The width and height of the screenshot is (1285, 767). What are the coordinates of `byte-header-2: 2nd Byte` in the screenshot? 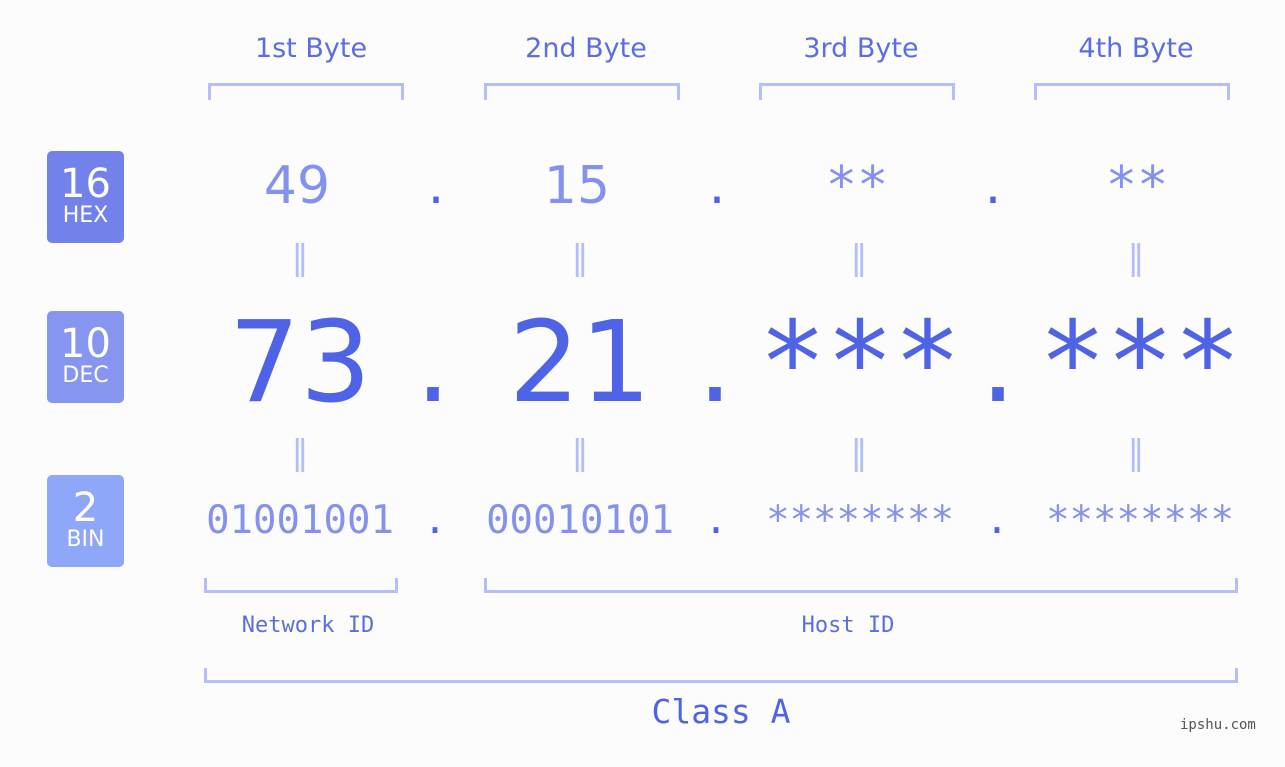 It's located at (586, 48).